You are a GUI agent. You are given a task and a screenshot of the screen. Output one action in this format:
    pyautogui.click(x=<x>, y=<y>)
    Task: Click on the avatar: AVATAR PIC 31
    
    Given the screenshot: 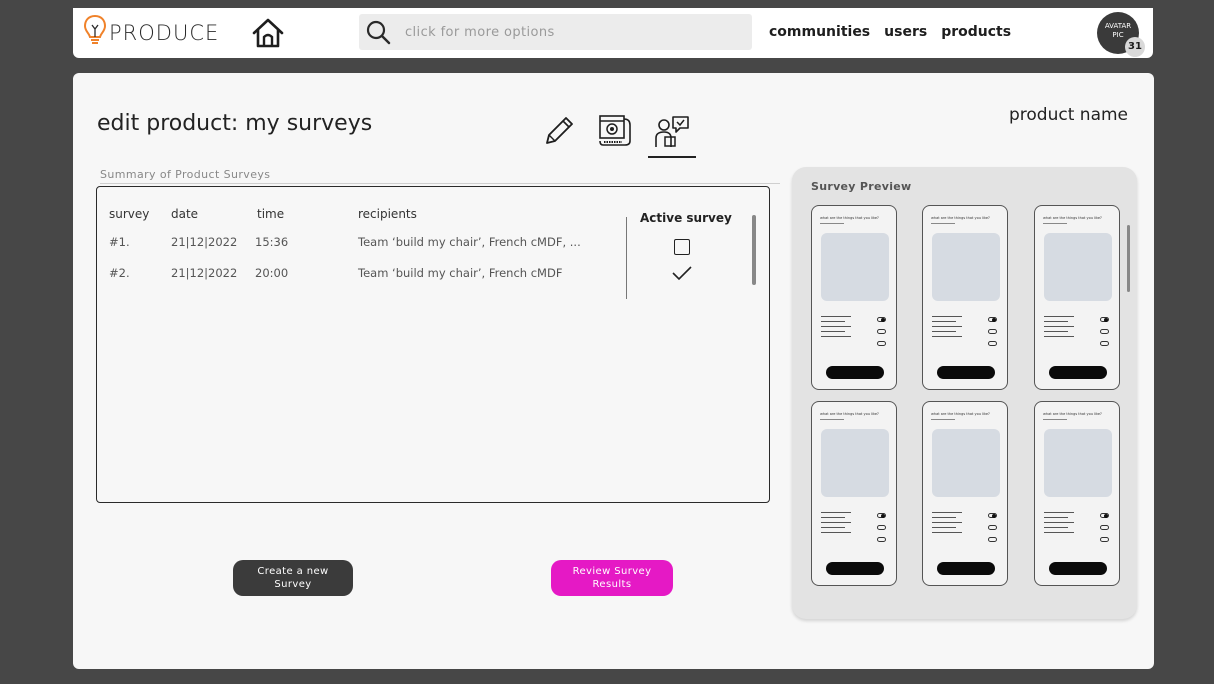 What is the action you would take?
    pyautogui.click(x=1121, y=34)
    